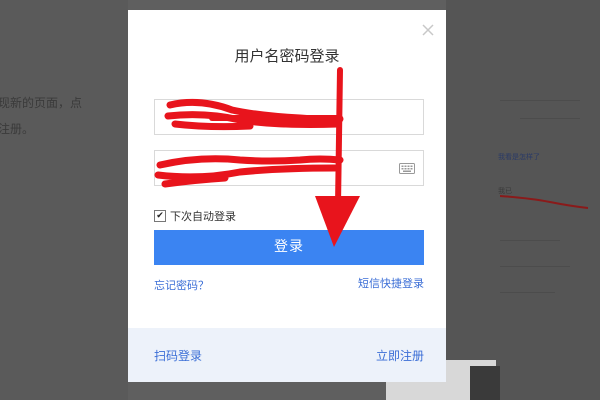  Describe the element at coordinates (400, 355) in the screenshot. I see `register-link: 立即注册` at that location.